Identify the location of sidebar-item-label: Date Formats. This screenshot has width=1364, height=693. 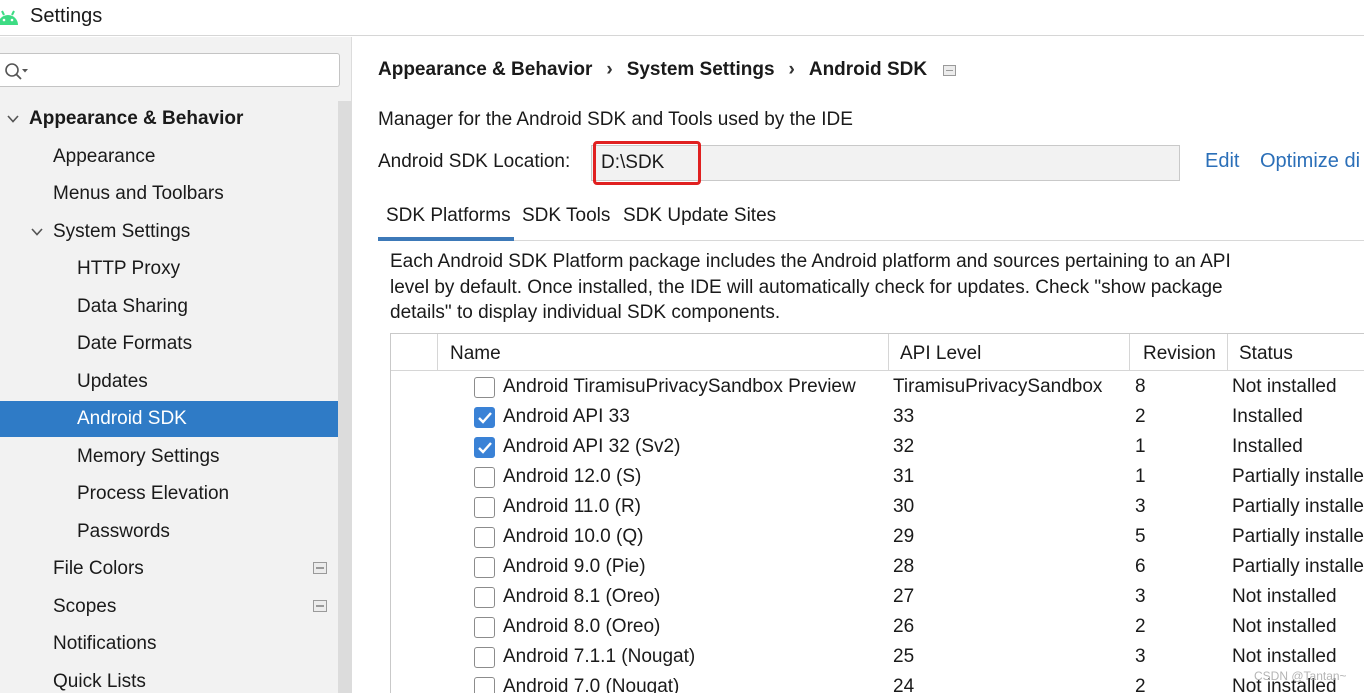
(135, 343).